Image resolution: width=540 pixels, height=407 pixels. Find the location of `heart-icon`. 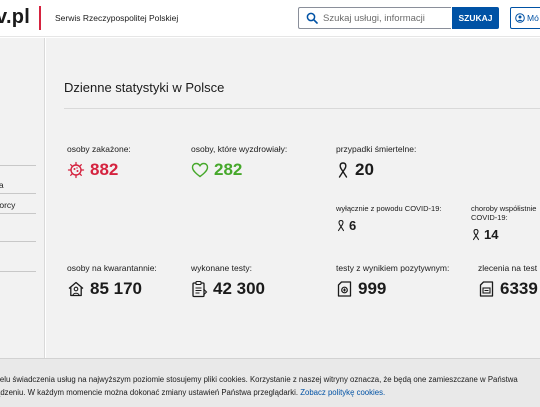

heart-icon is located at coordinates (200, 170).